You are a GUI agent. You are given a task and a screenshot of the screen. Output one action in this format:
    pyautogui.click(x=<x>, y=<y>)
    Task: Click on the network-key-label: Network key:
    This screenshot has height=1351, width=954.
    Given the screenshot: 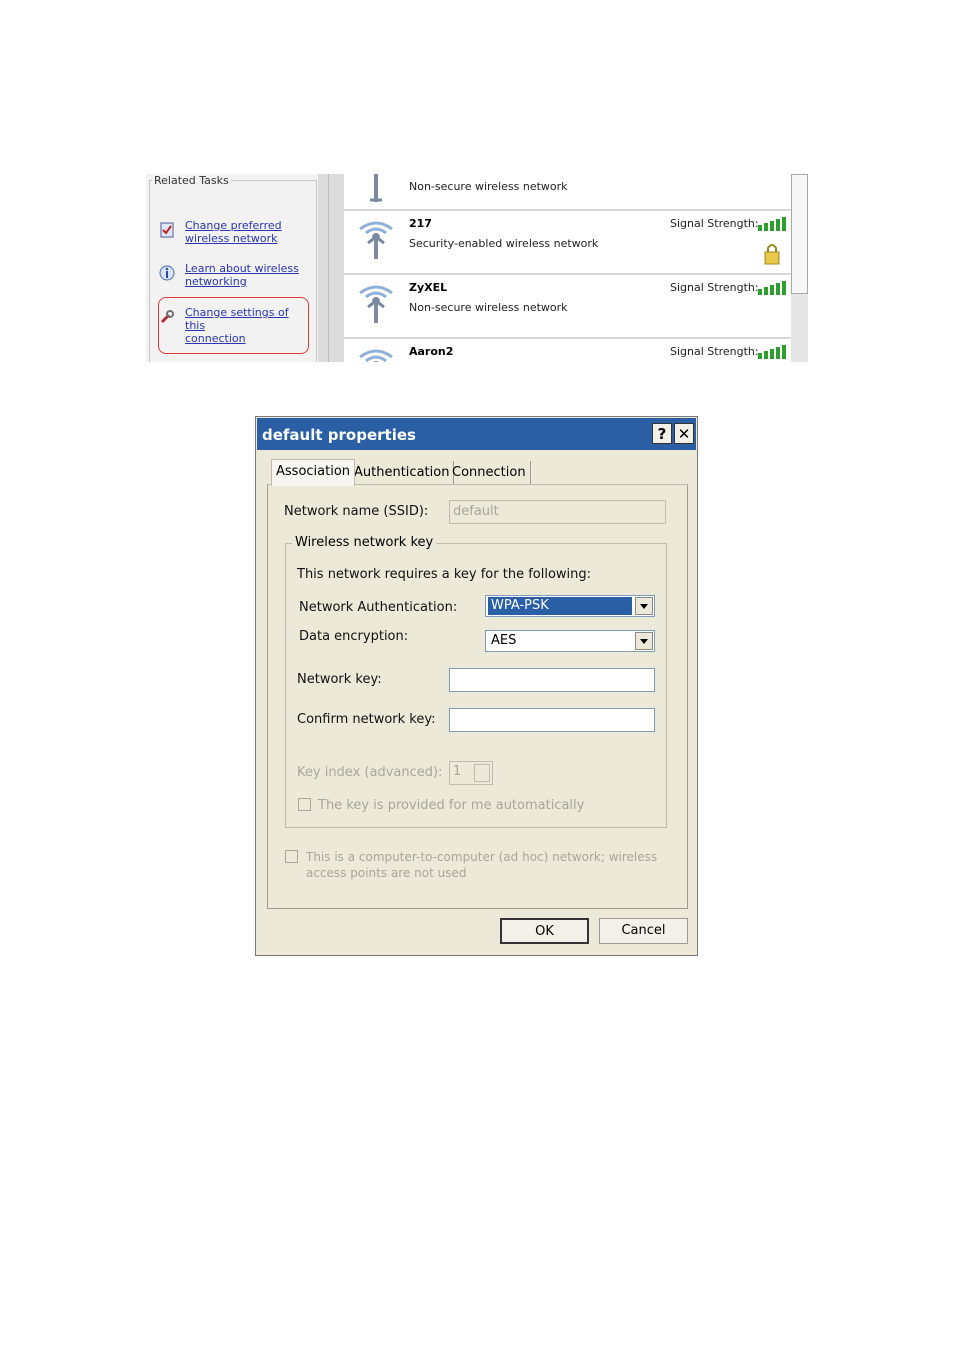 What is the action you would take?
    pyautogui.click(x=339, y=679)
    